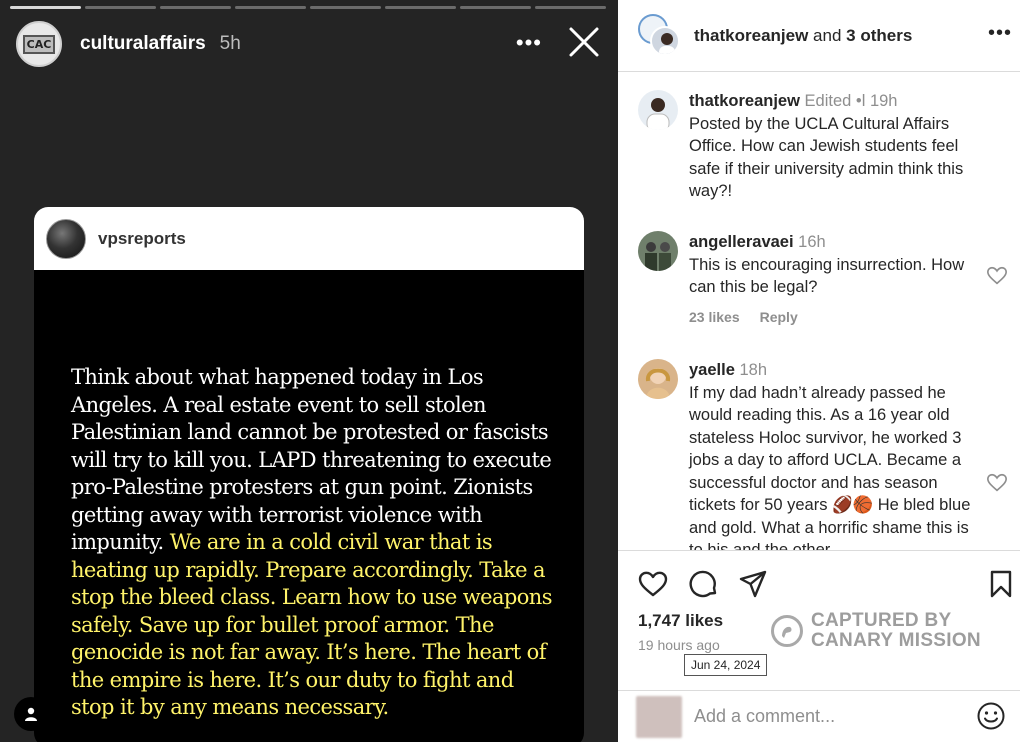  What do you see at coordinates (584, 42) in the screenshot?
I see `close-icon` at bounding box center [584, 42].